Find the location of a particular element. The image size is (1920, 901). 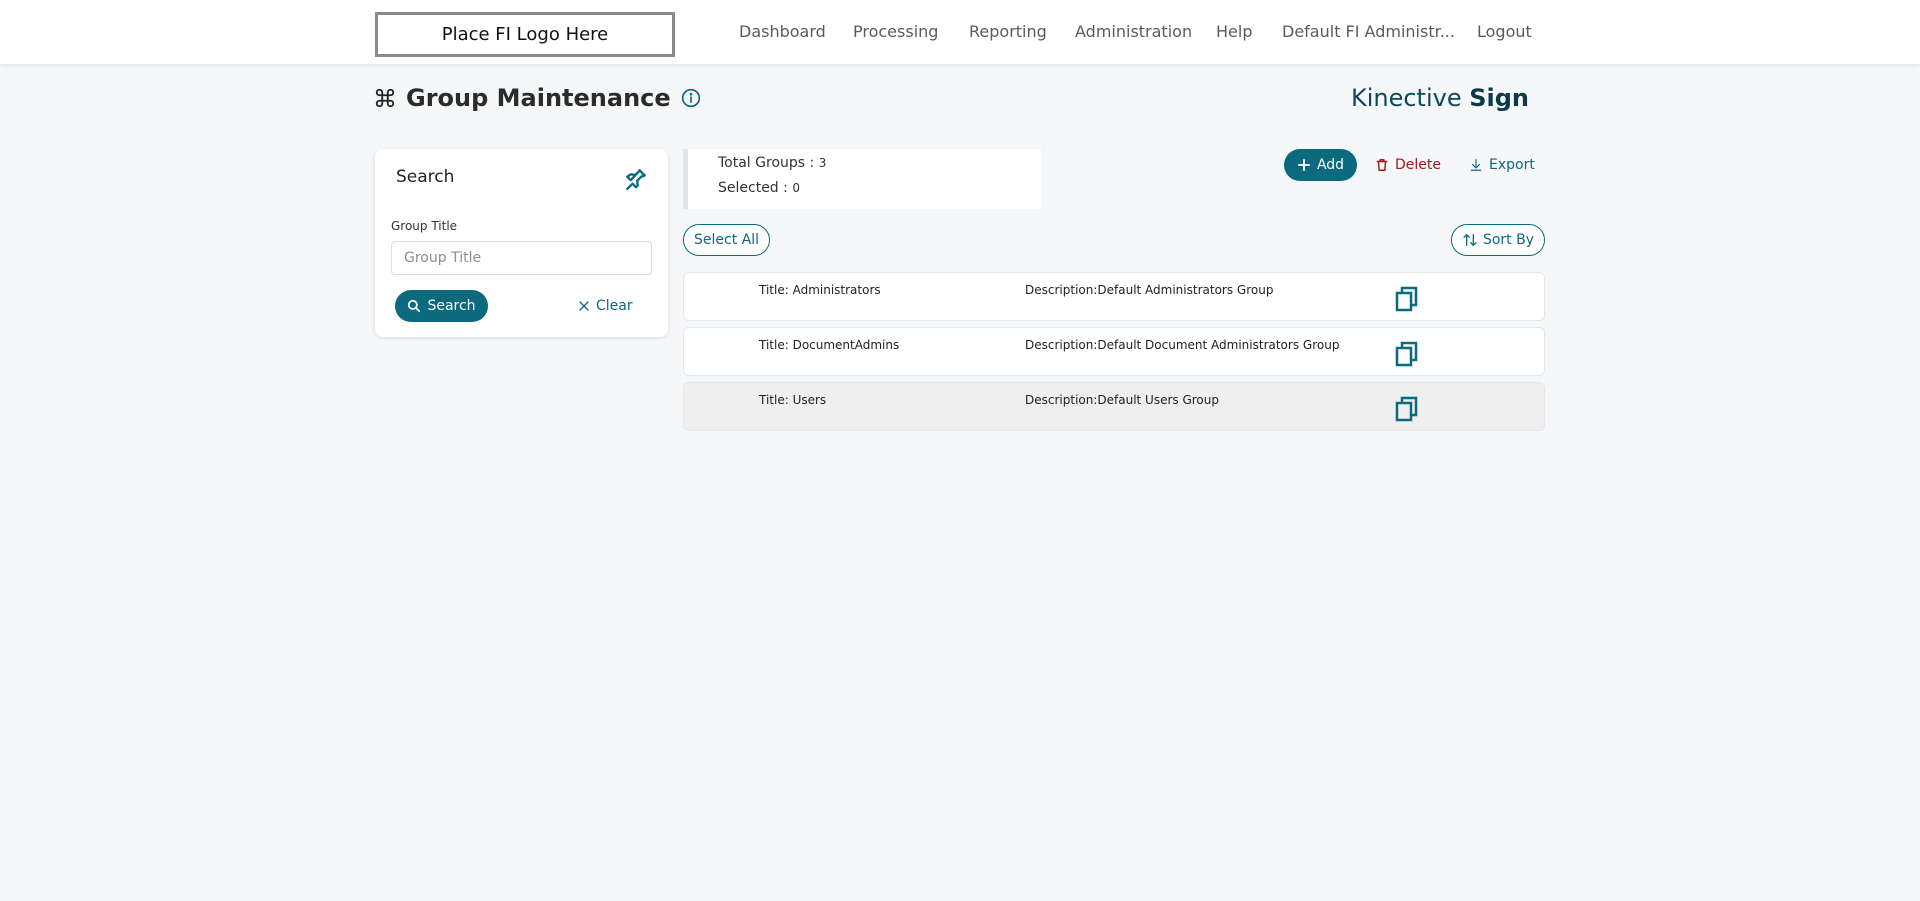

nav-dashboard: Dashboard is located at coordinates (782, 31).